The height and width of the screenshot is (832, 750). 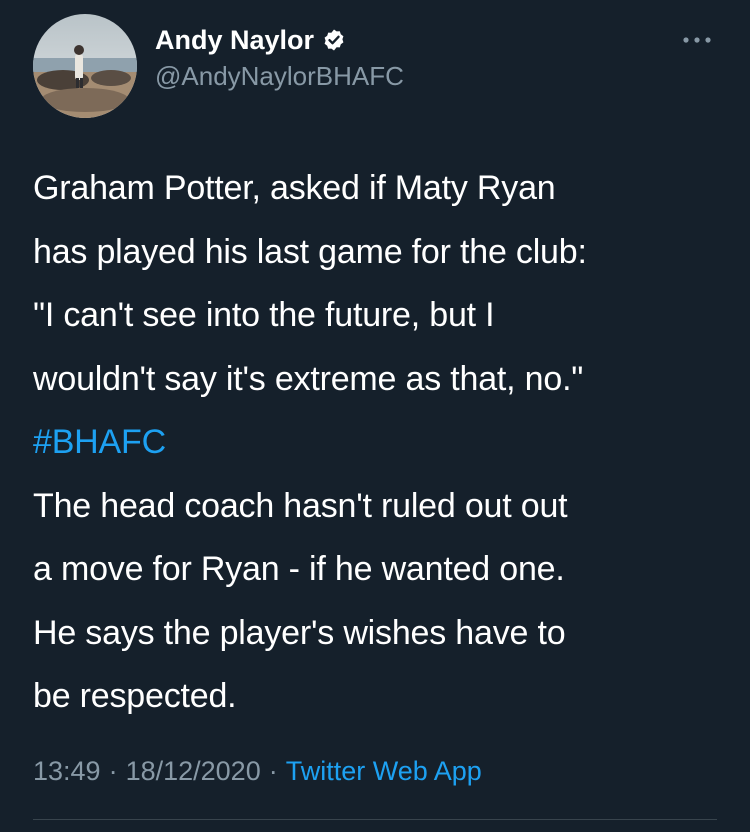 I want to click on tweet-text-line: He says the player's wishes have to, so click(x=299, y=632).